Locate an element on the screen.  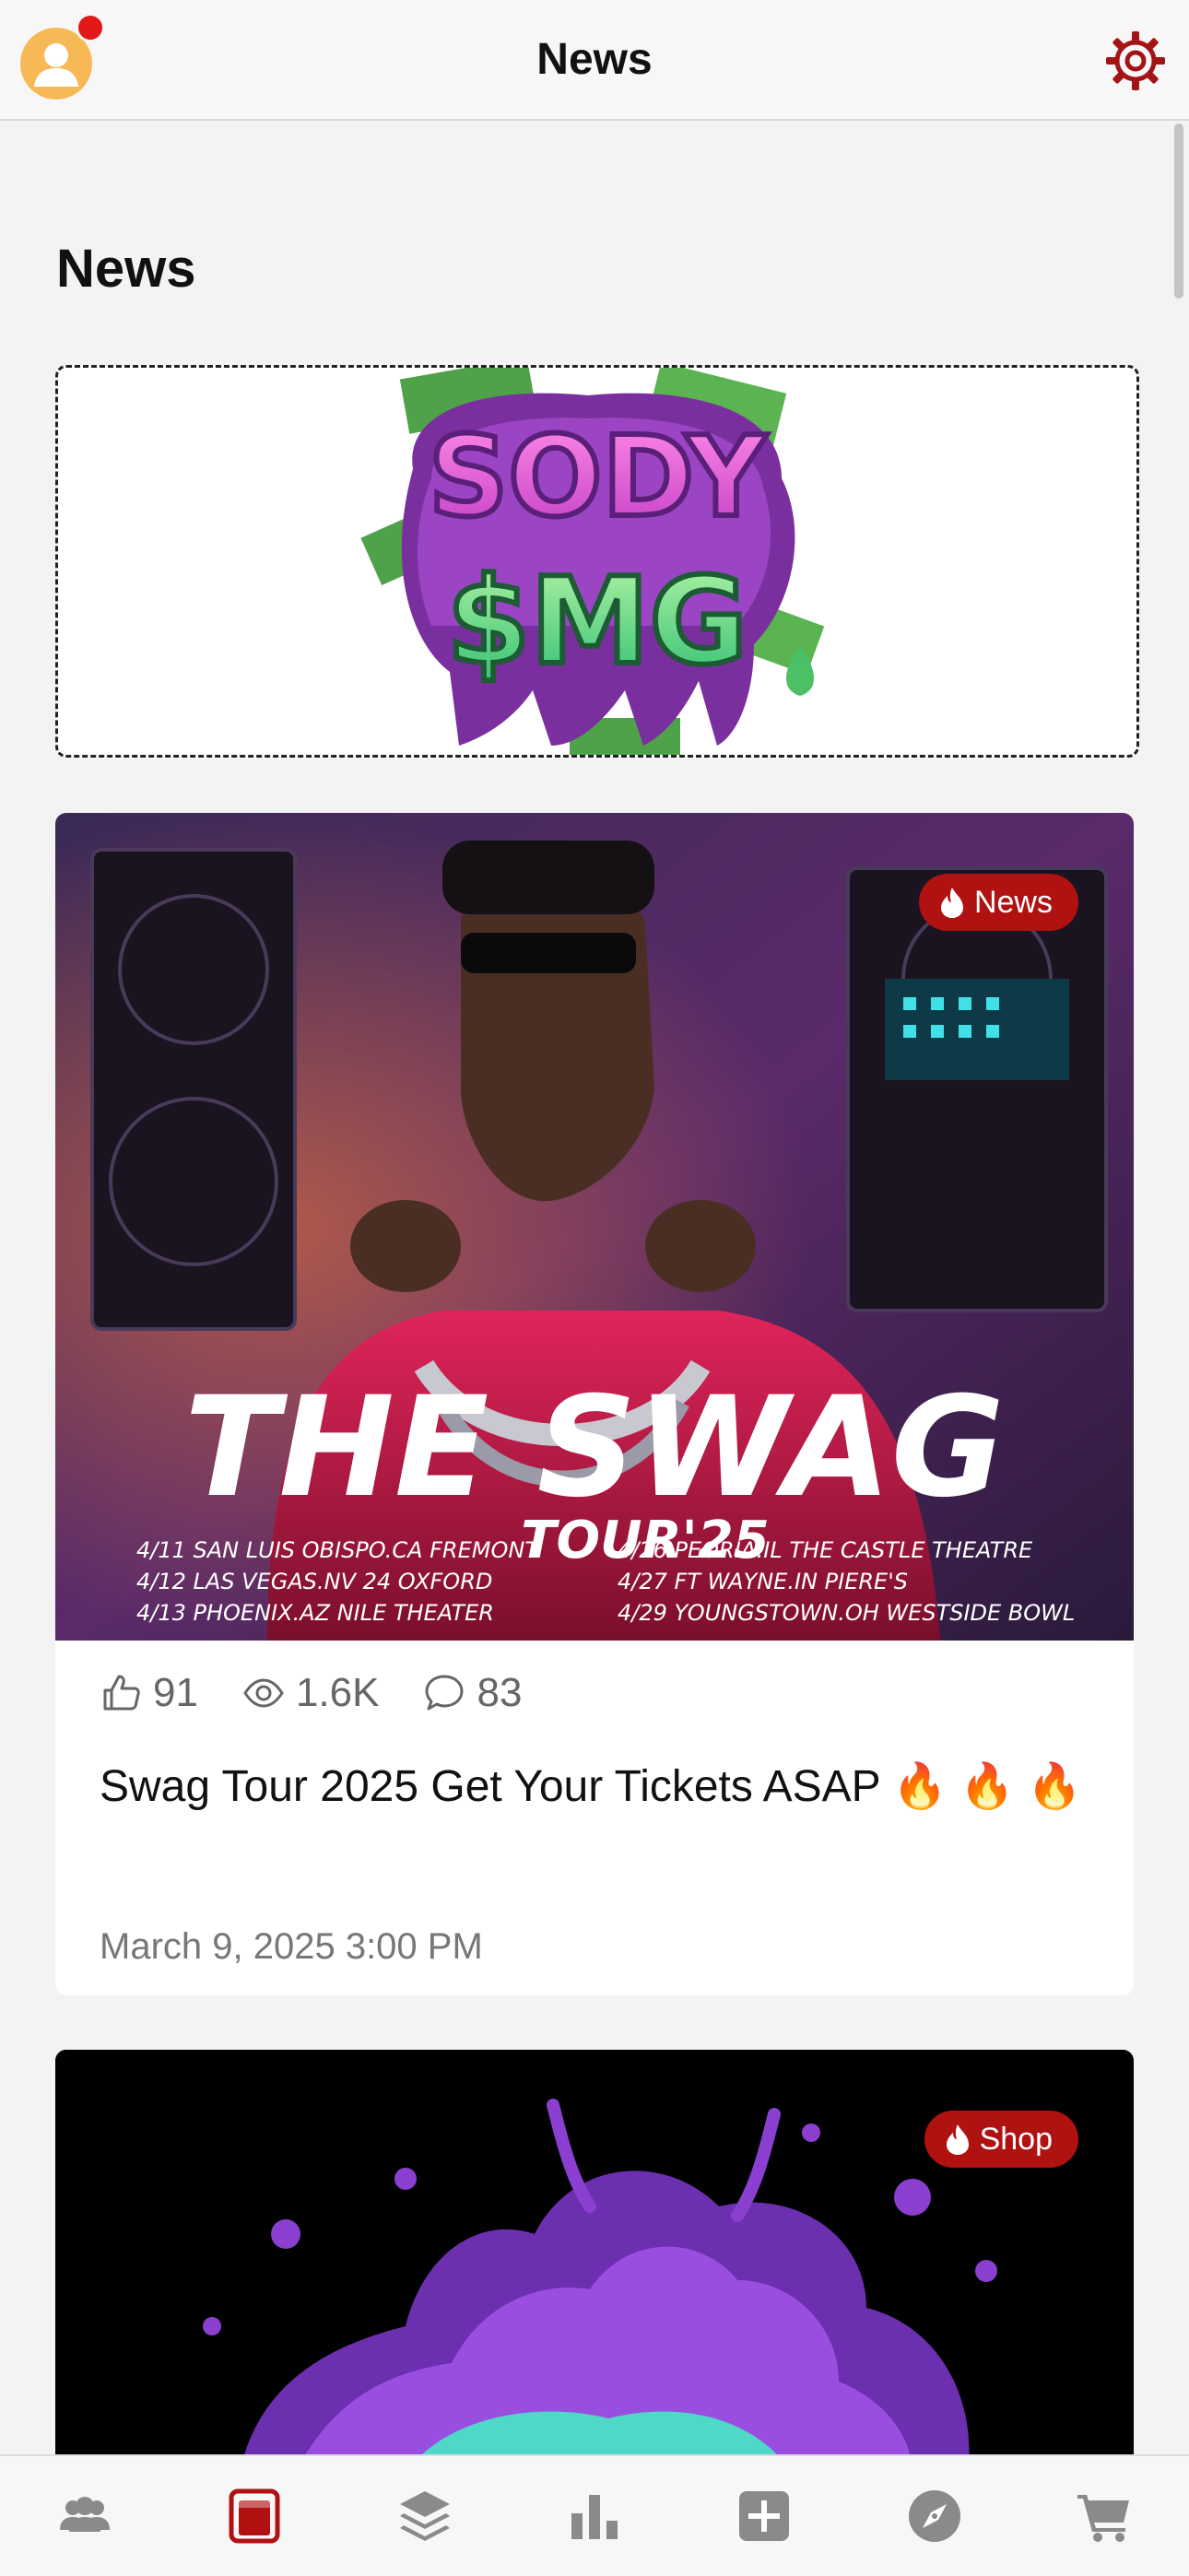
tab-community is located at coordinates (85, 2516).